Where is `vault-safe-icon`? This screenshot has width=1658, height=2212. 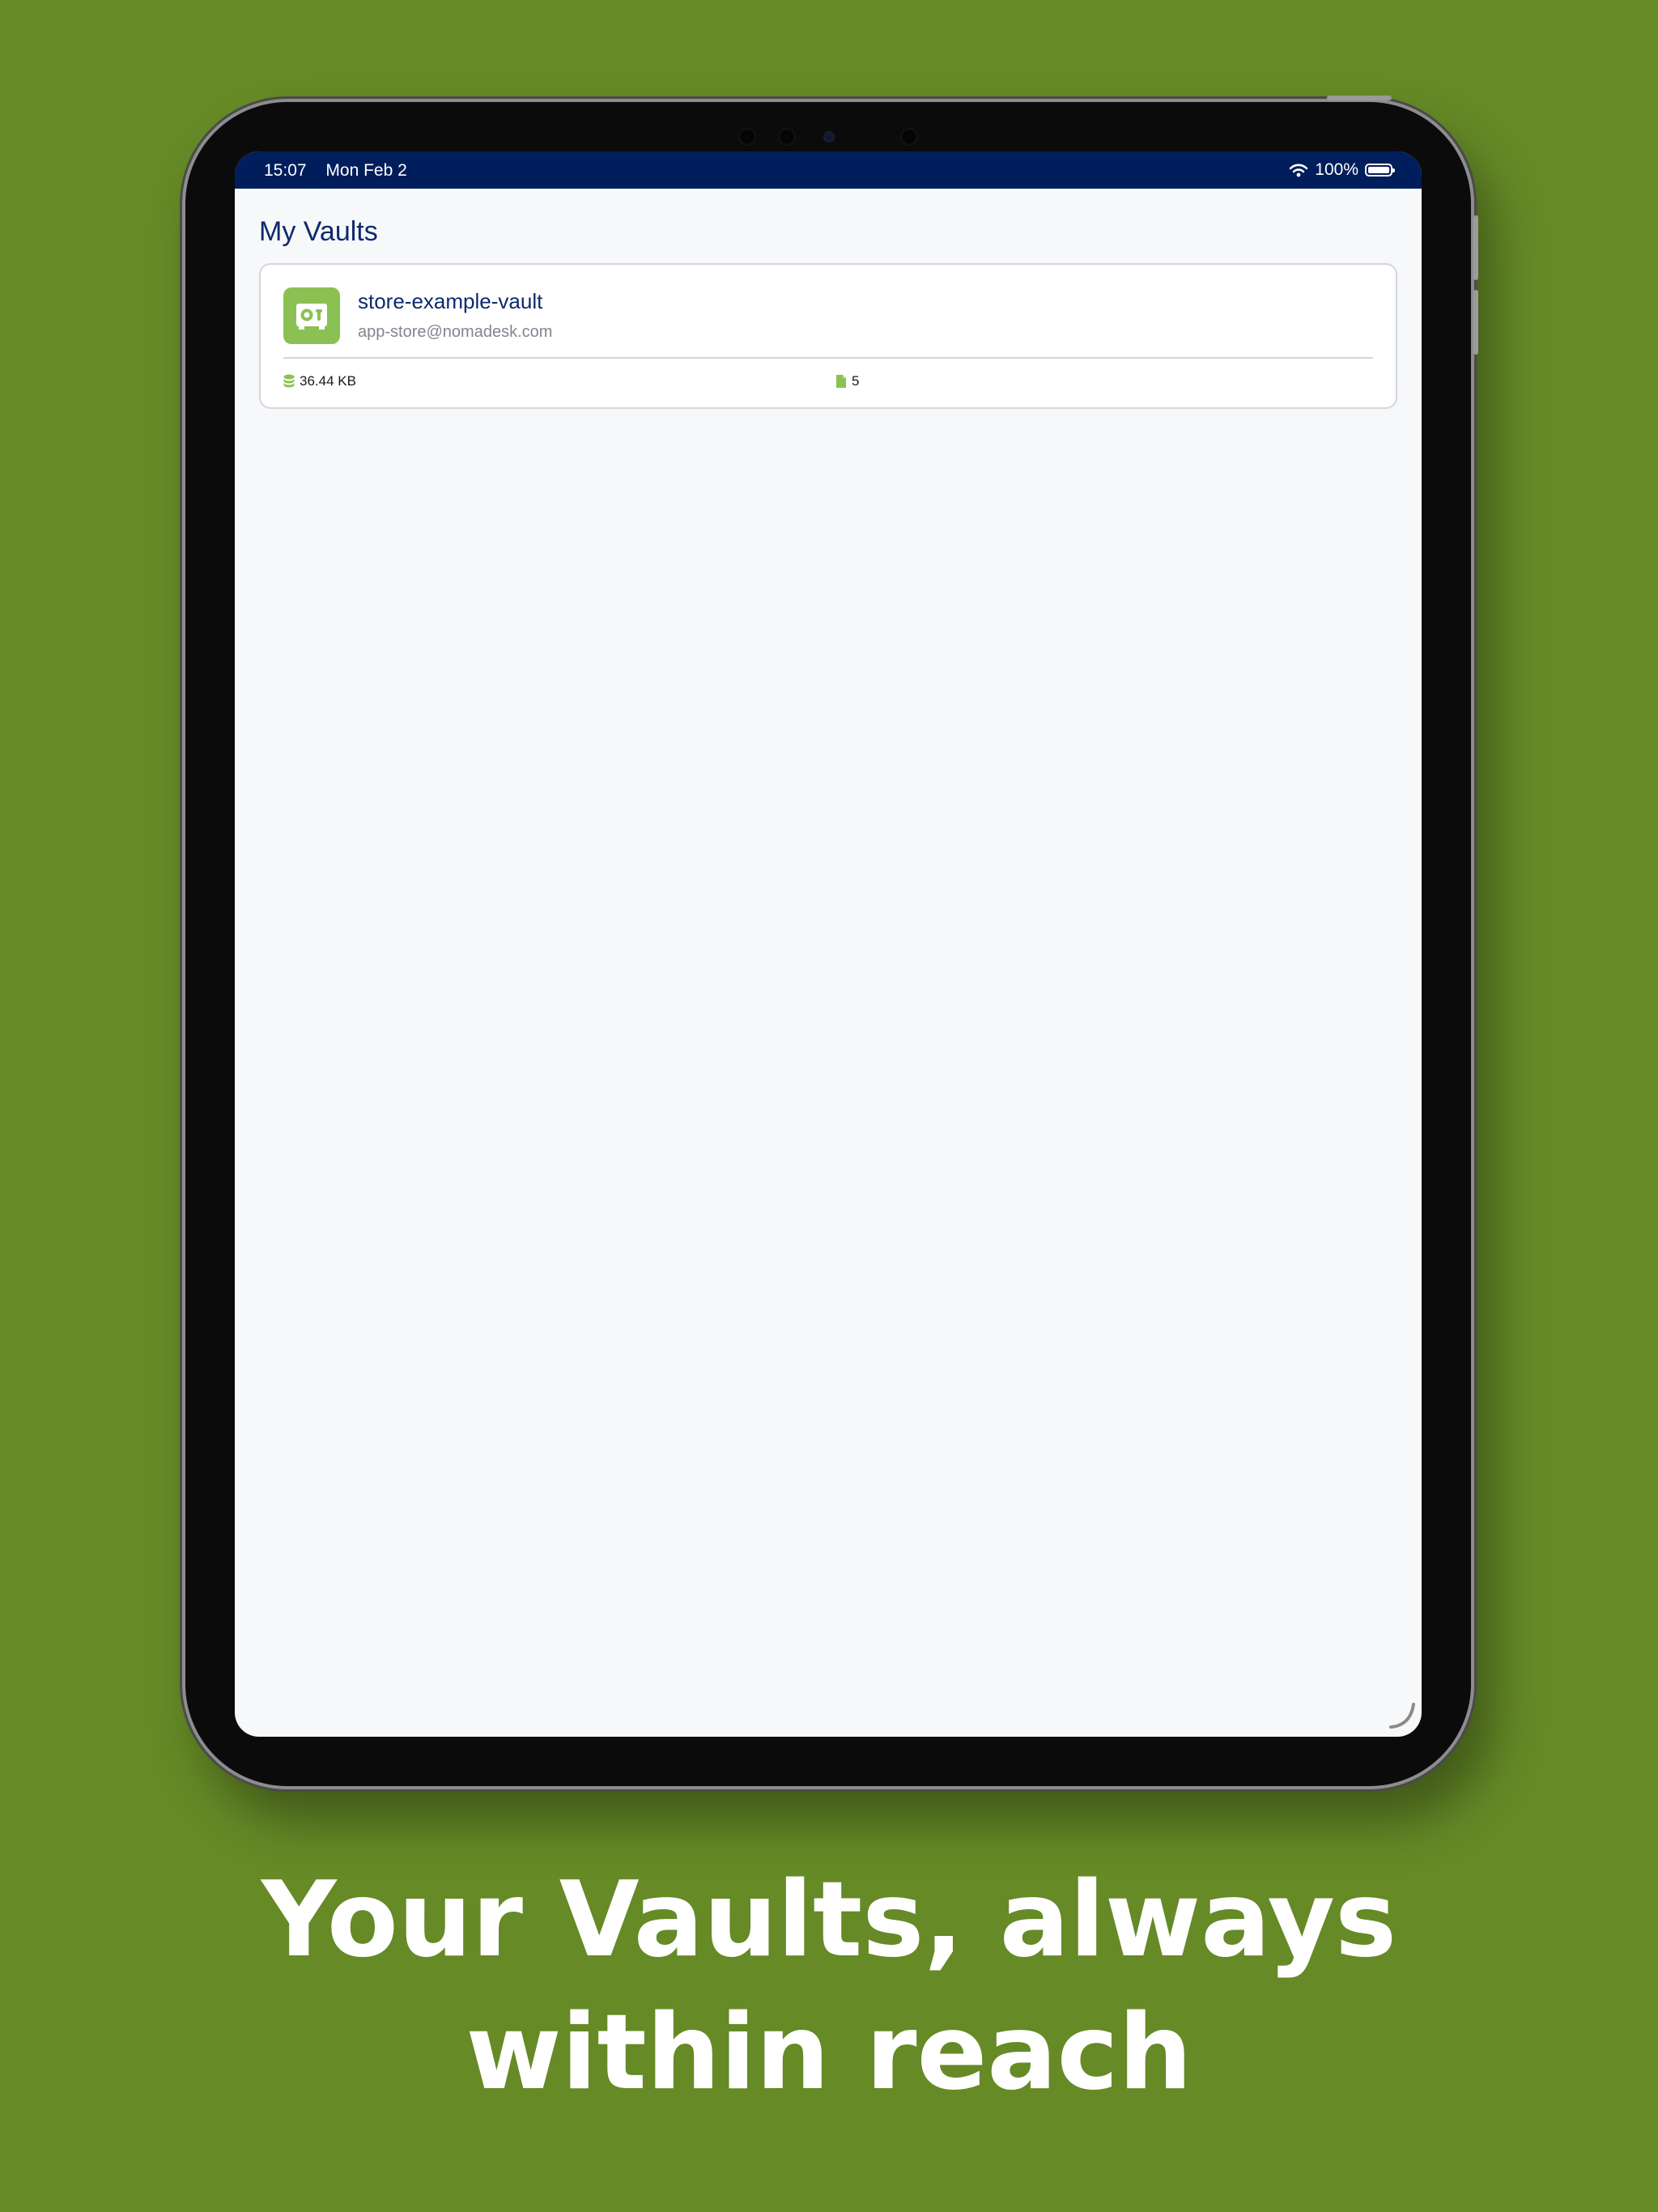
vault-safe-icon is located at coordinates (311, 316).